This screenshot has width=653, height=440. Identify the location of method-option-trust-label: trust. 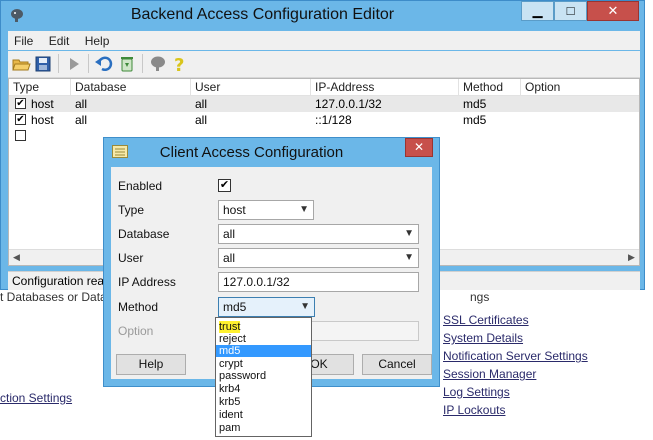
(230, 327).